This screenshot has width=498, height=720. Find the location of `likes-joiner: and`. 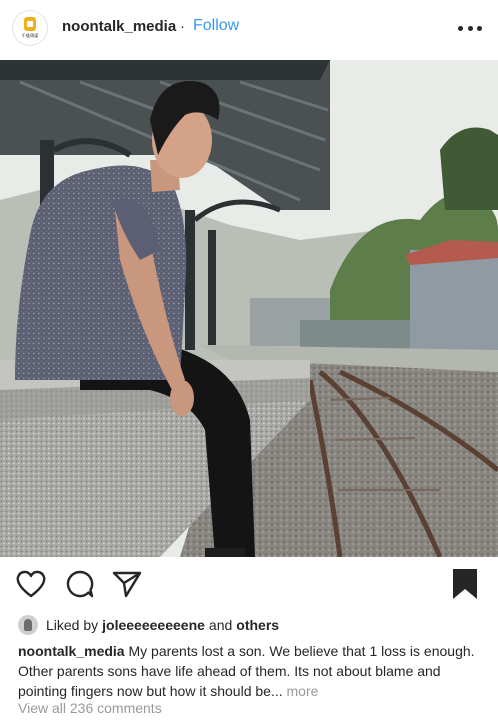

likes-joiner: and is located at coordinates (220, 625).